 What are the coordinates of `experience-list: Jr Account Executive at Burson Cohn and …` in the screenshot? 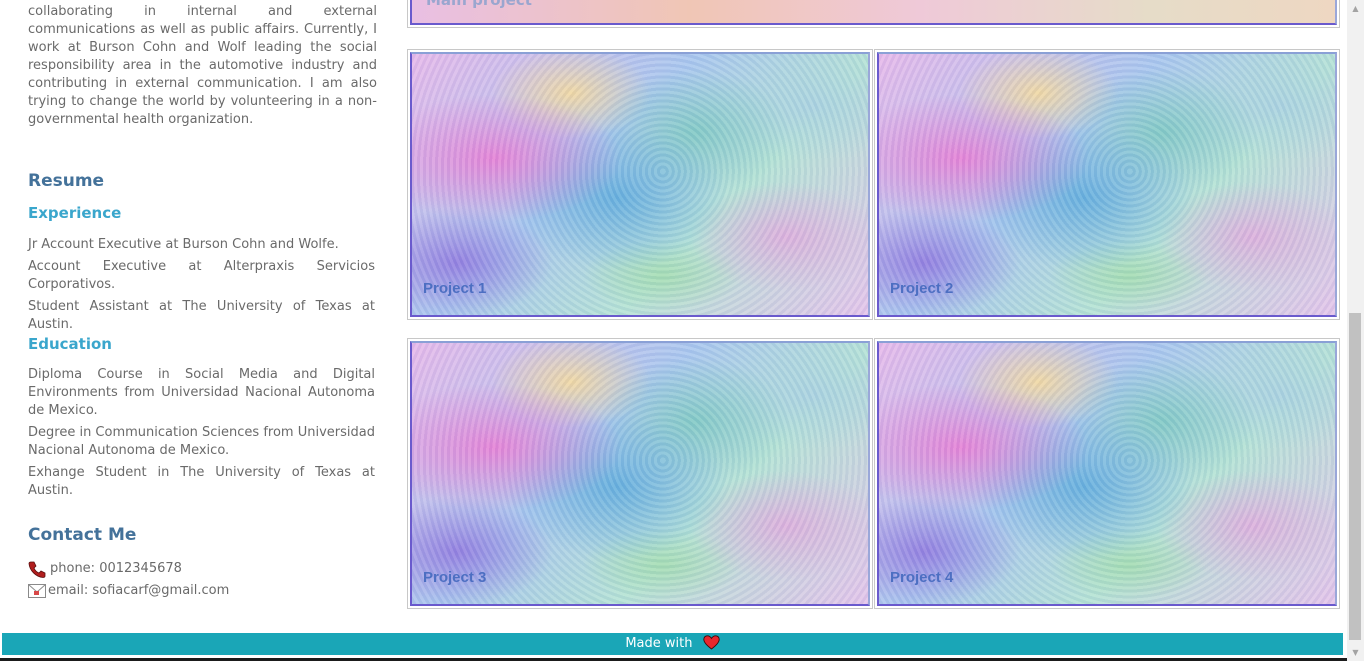 It's located at (201, 287).